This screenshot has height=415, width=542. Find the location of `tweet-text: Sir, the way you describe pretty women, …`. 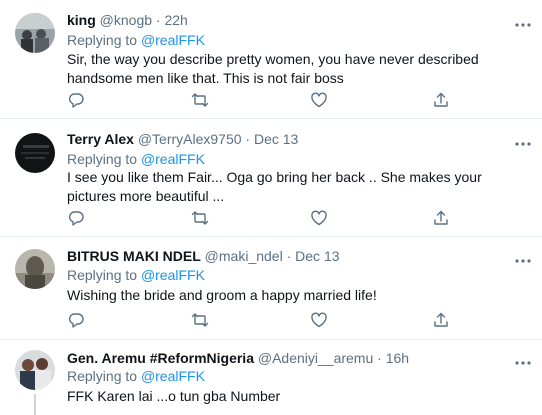

tweet-text: Sir, the way you describe pretty women, … is located at coordinates (273, 68).